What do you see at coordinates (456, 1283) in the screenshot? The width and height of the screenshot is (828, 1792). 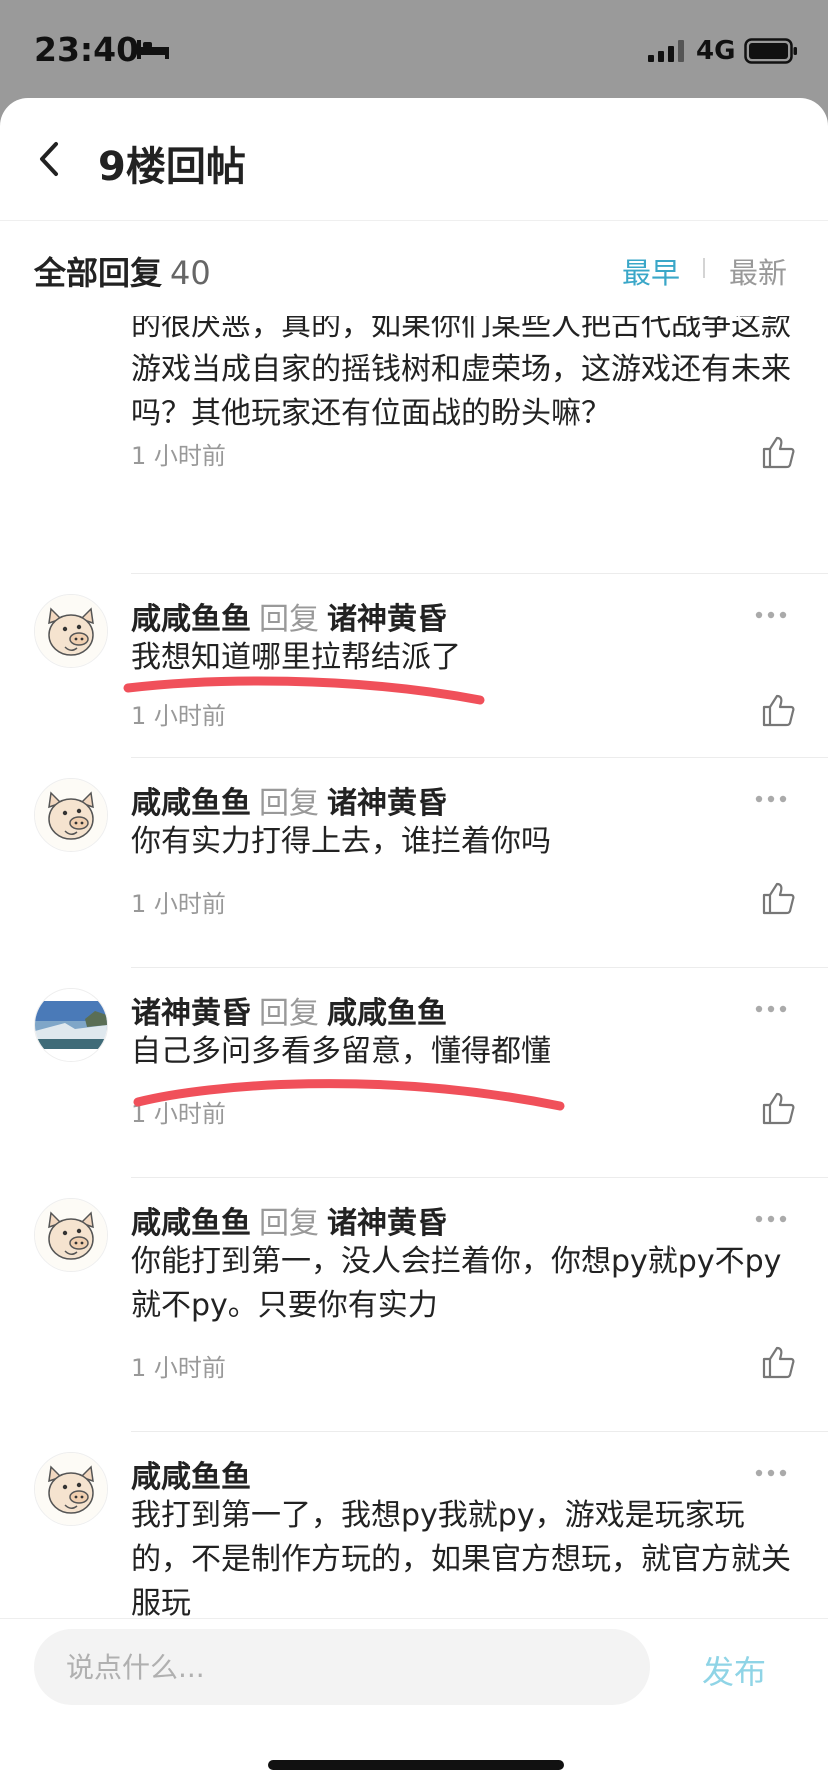 I see `comment-text: 你能打到第一，没人会拦着你，你想py就py不py就不py。只要你有实力` at bounding box center [456, 1283].